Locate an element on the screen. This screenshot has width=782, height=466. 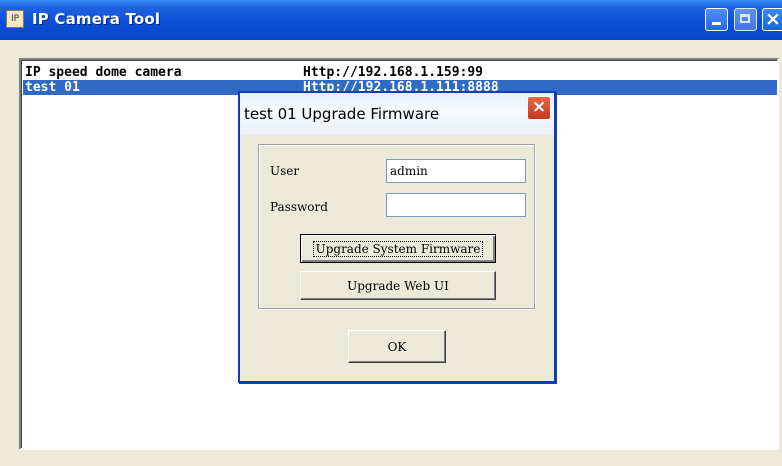
upgrade-system-firmware-button: Upgrade System Firmware is located at coordinates (398, 248).